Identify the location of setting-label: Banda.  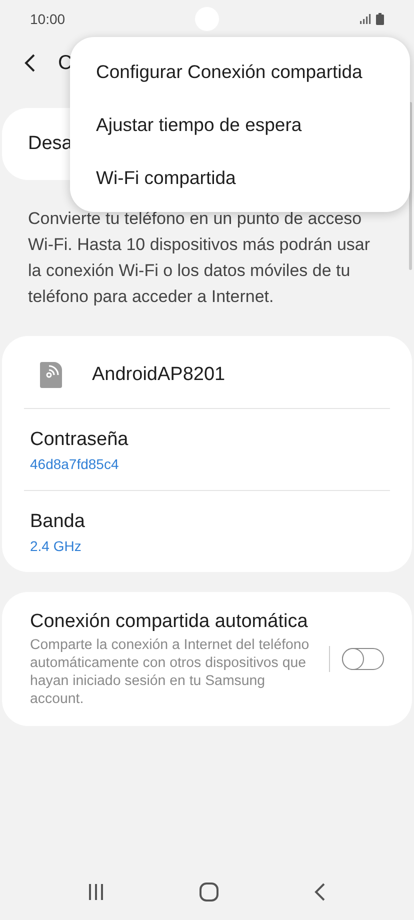
(58, 522).